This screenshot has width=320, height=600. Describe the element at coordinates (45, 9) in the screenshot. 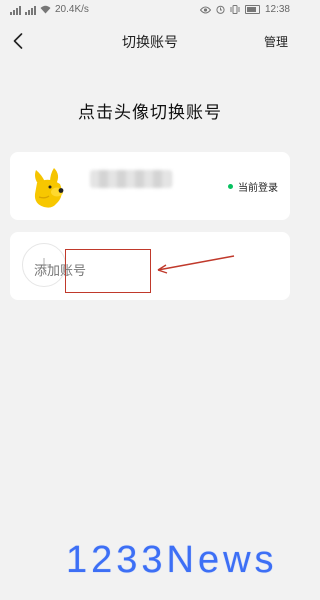

I see `wifi-icon` at that location.